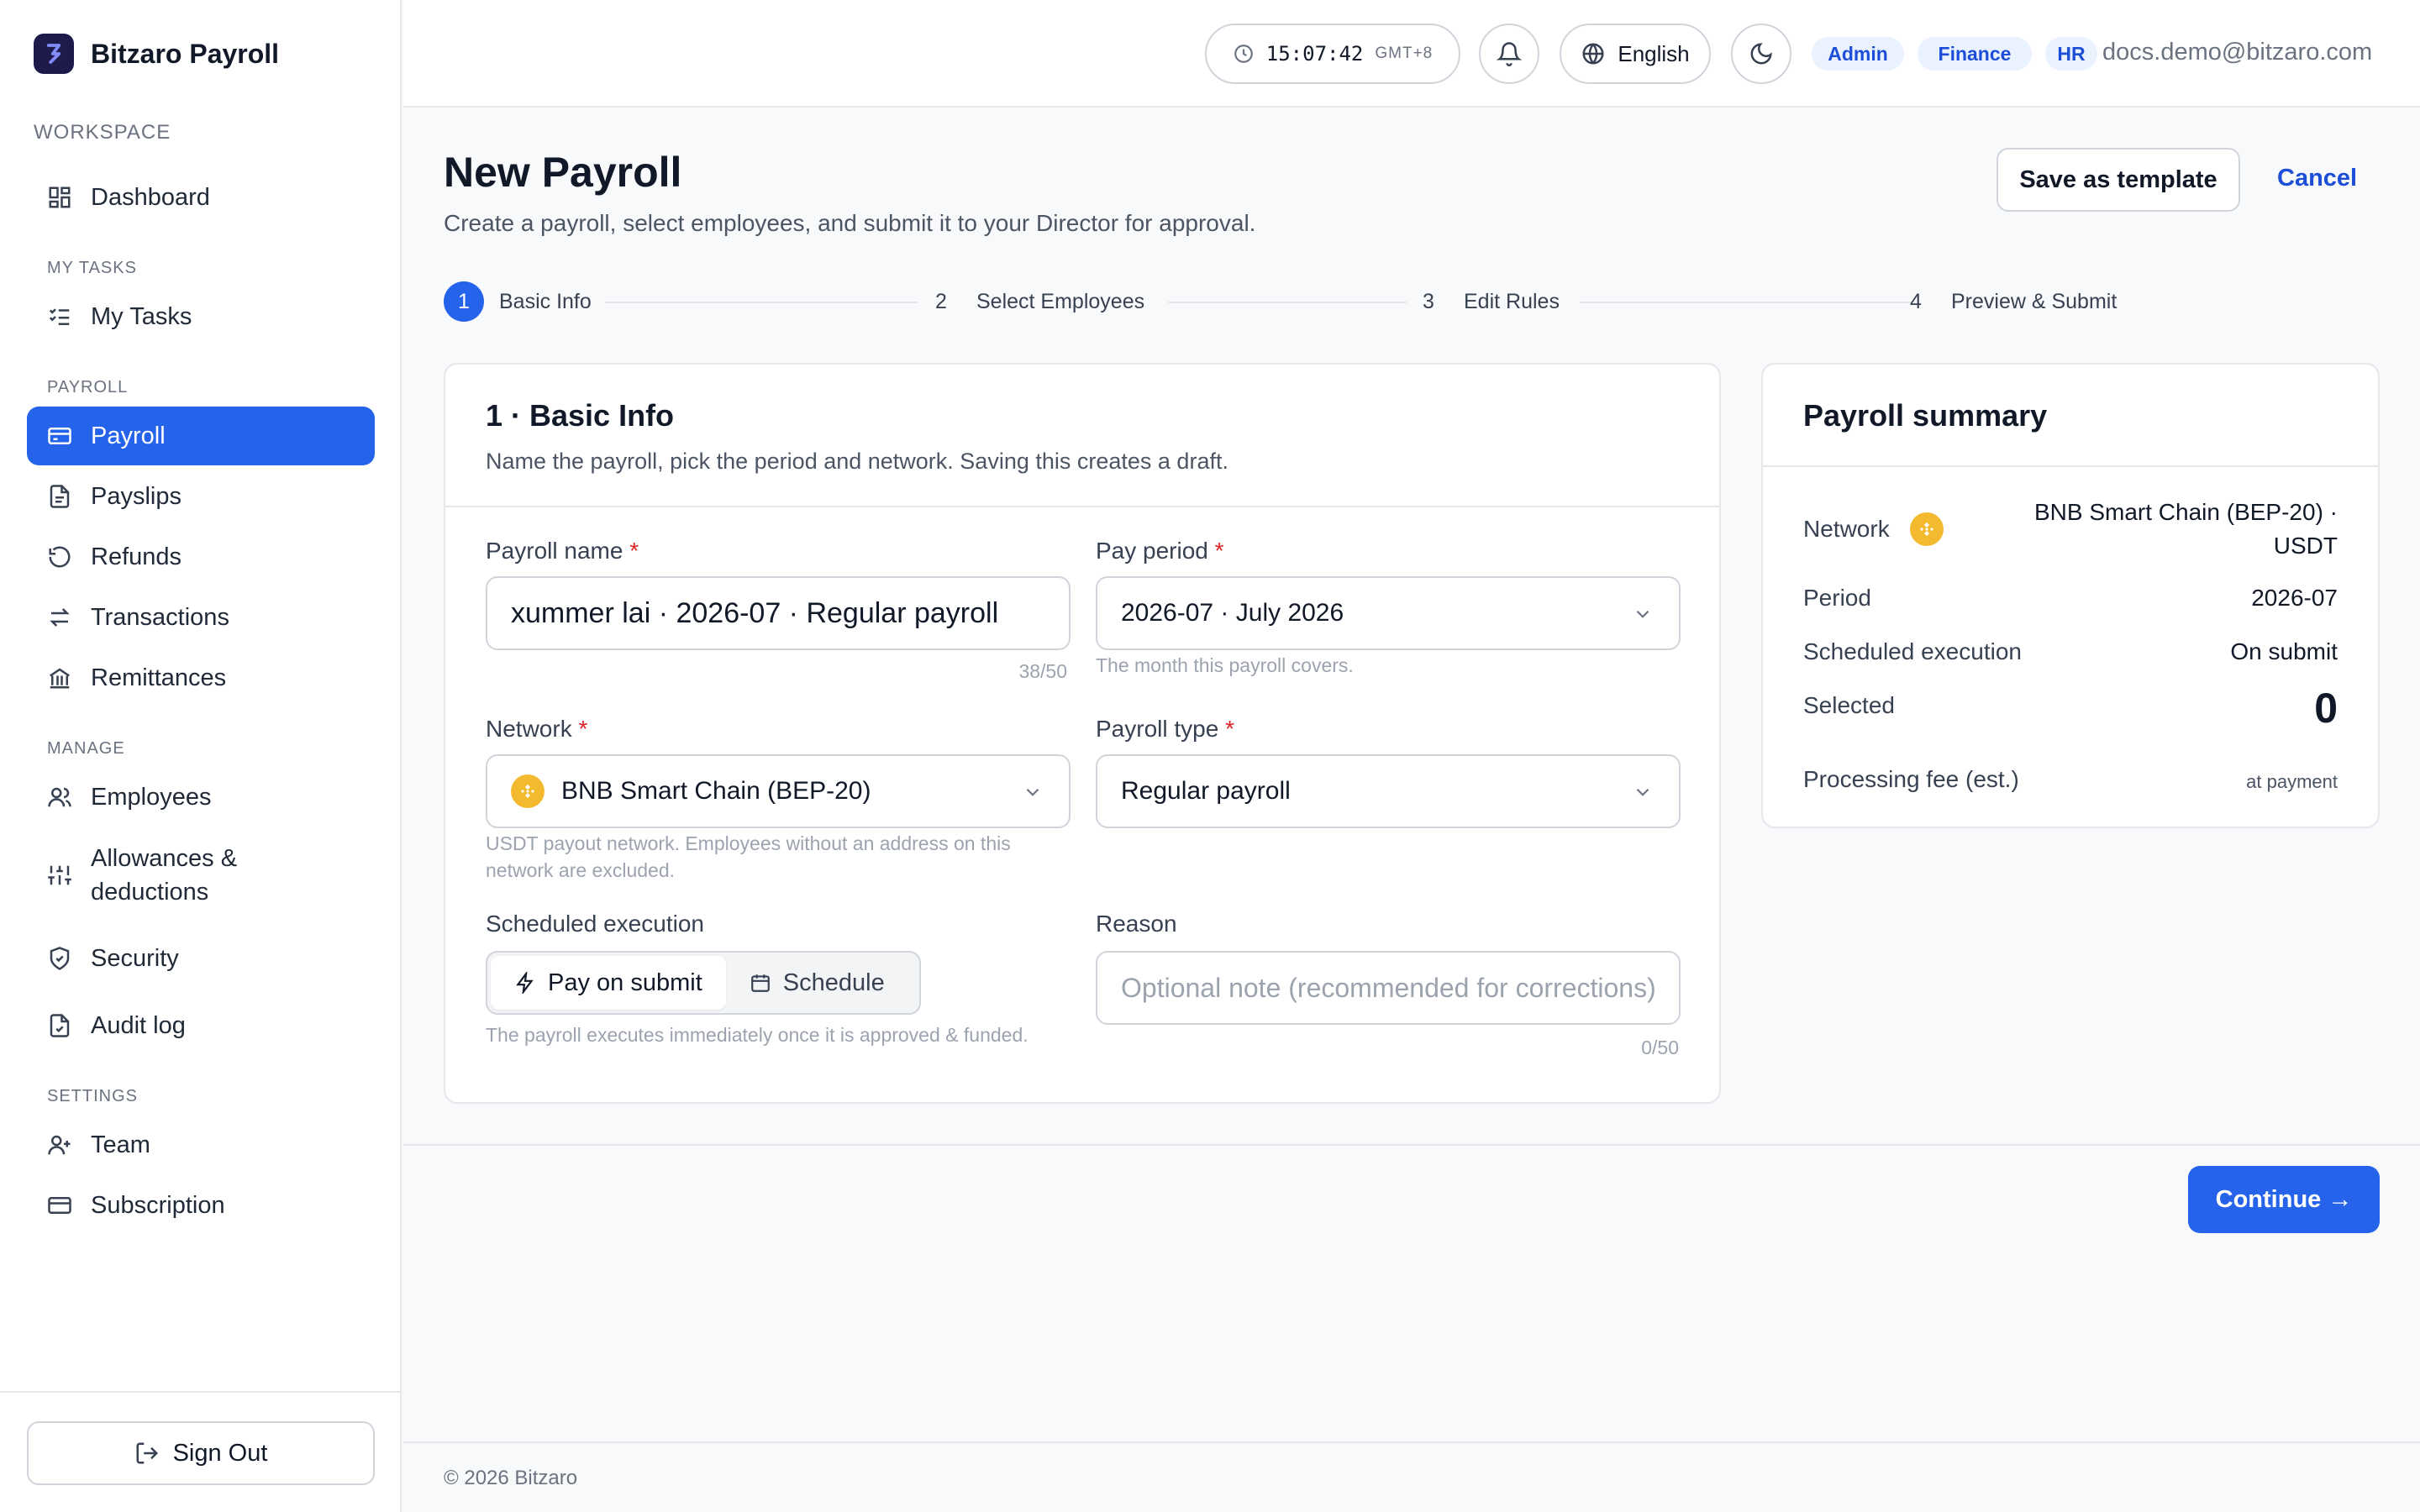 The image size is (2420, 1512). What do you see at coordinates (128, 435) in the screenshot?
I see `sidebar-item-label: Payroll` at bounding box center [128, 435].